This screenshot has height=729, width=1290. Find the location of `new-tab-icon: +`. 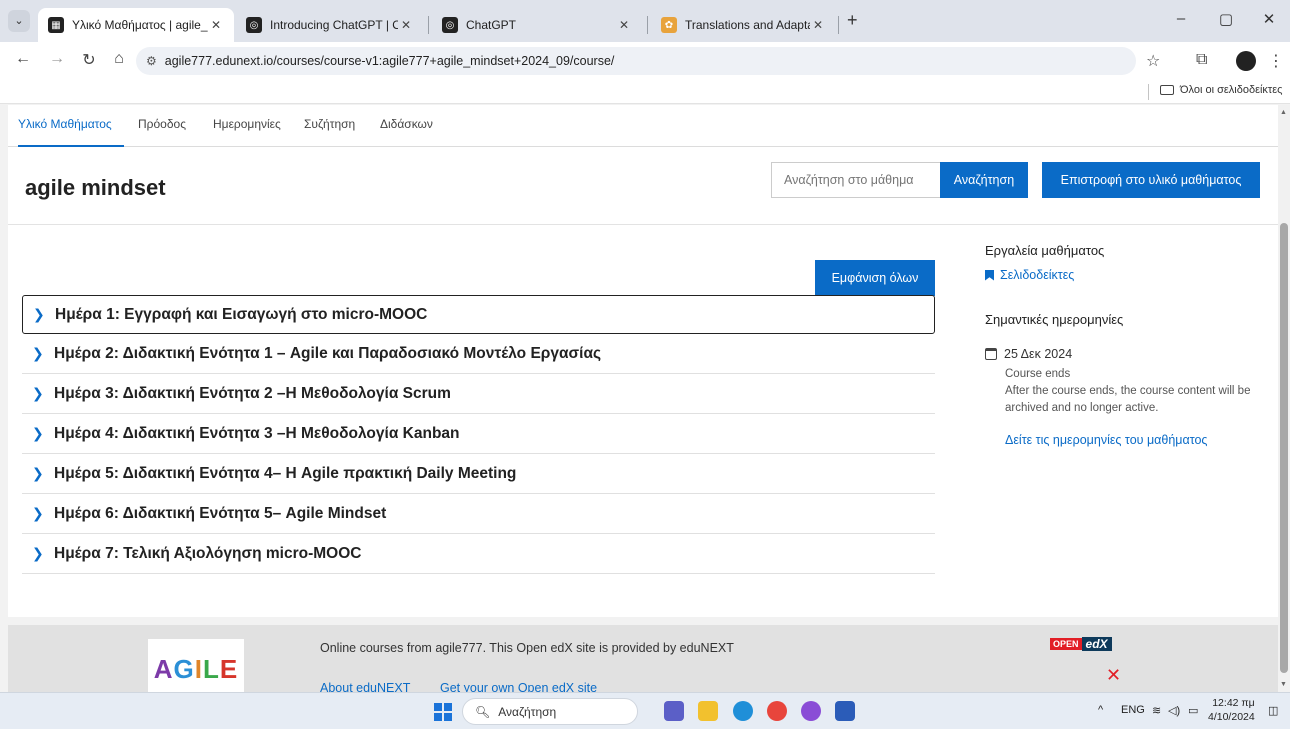

new-tab-icon: + is located at coordinates (852, 20).